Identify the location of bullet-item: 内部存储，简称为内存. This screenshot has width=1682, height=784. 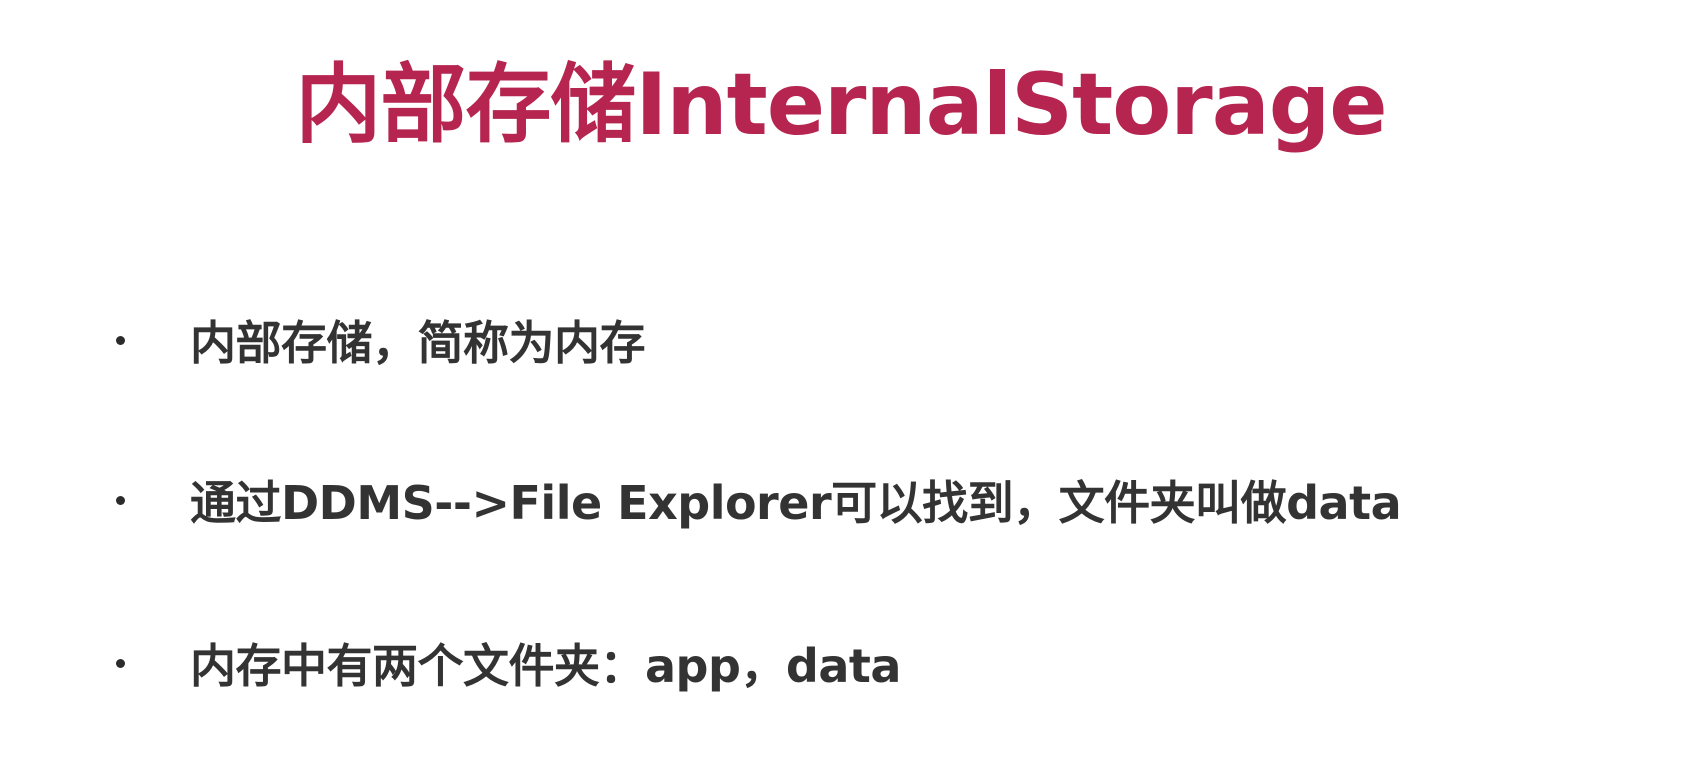
(381, 340).